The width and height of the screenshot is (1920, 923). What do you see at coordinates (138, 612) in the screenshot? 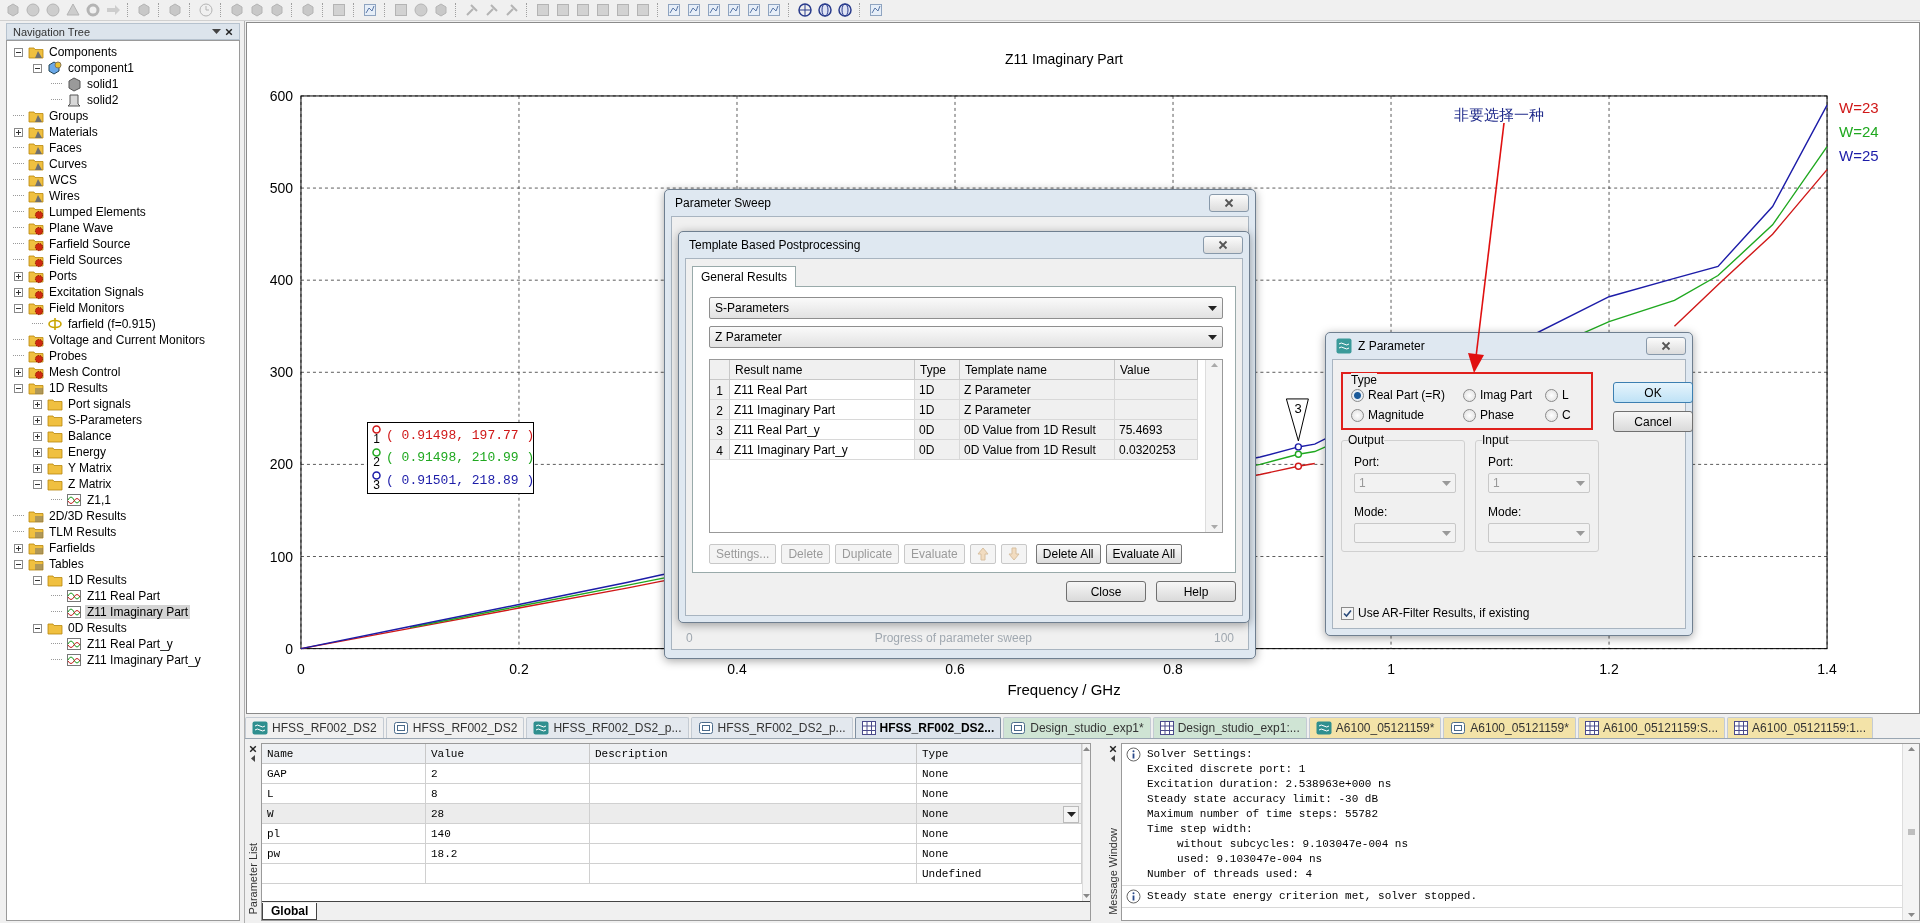
I see `tree-item: Z11 Imaginary Part` at bounding box center [138, 612].